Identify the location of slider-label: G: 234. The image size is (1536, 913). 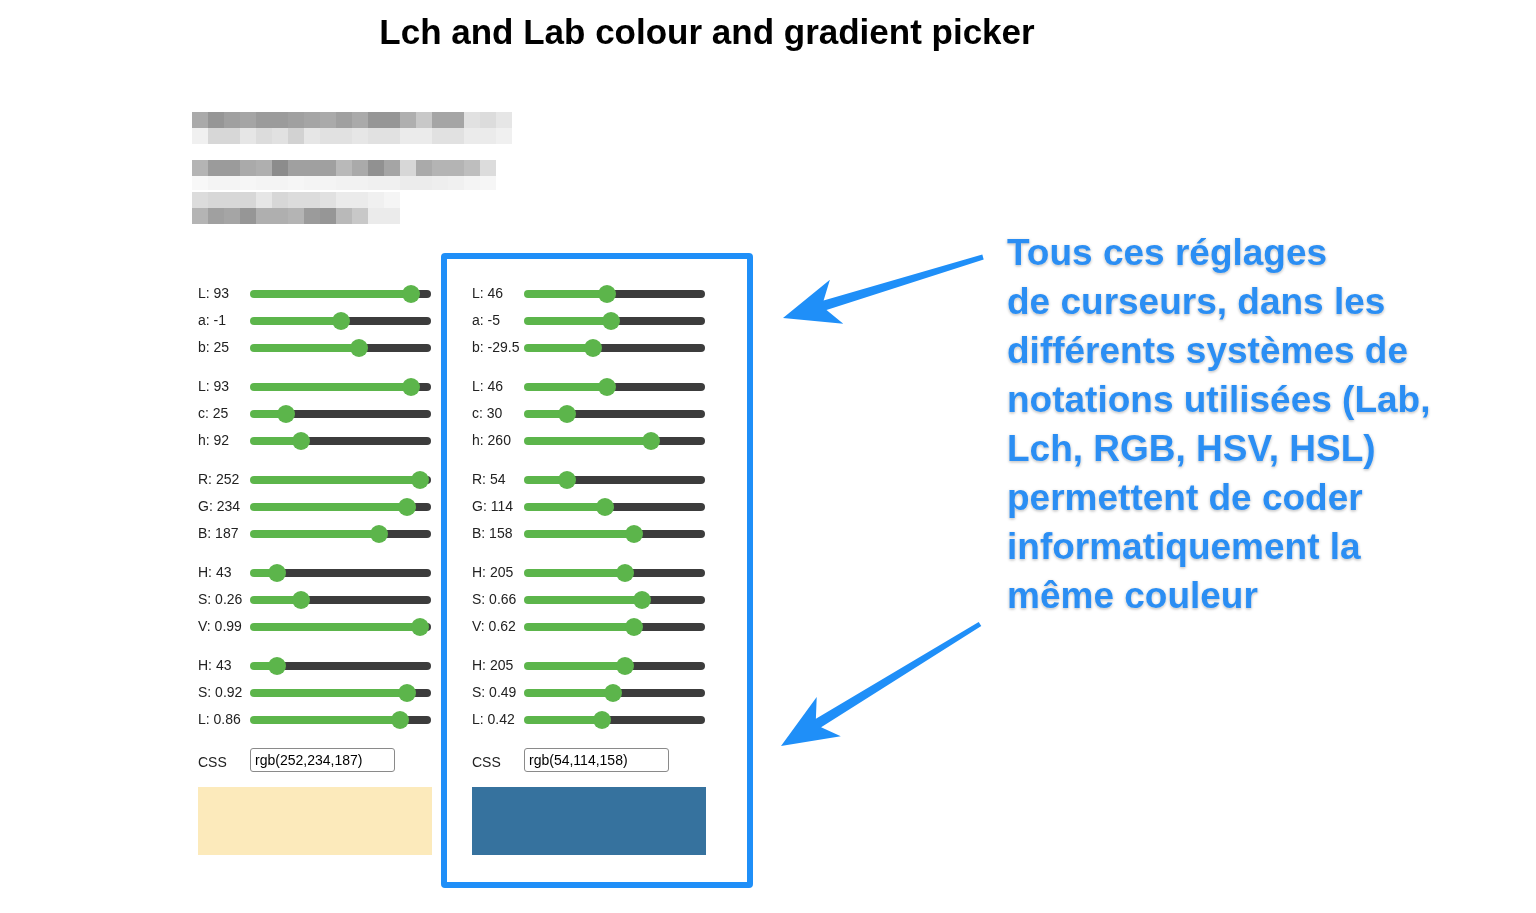
(220, 506).